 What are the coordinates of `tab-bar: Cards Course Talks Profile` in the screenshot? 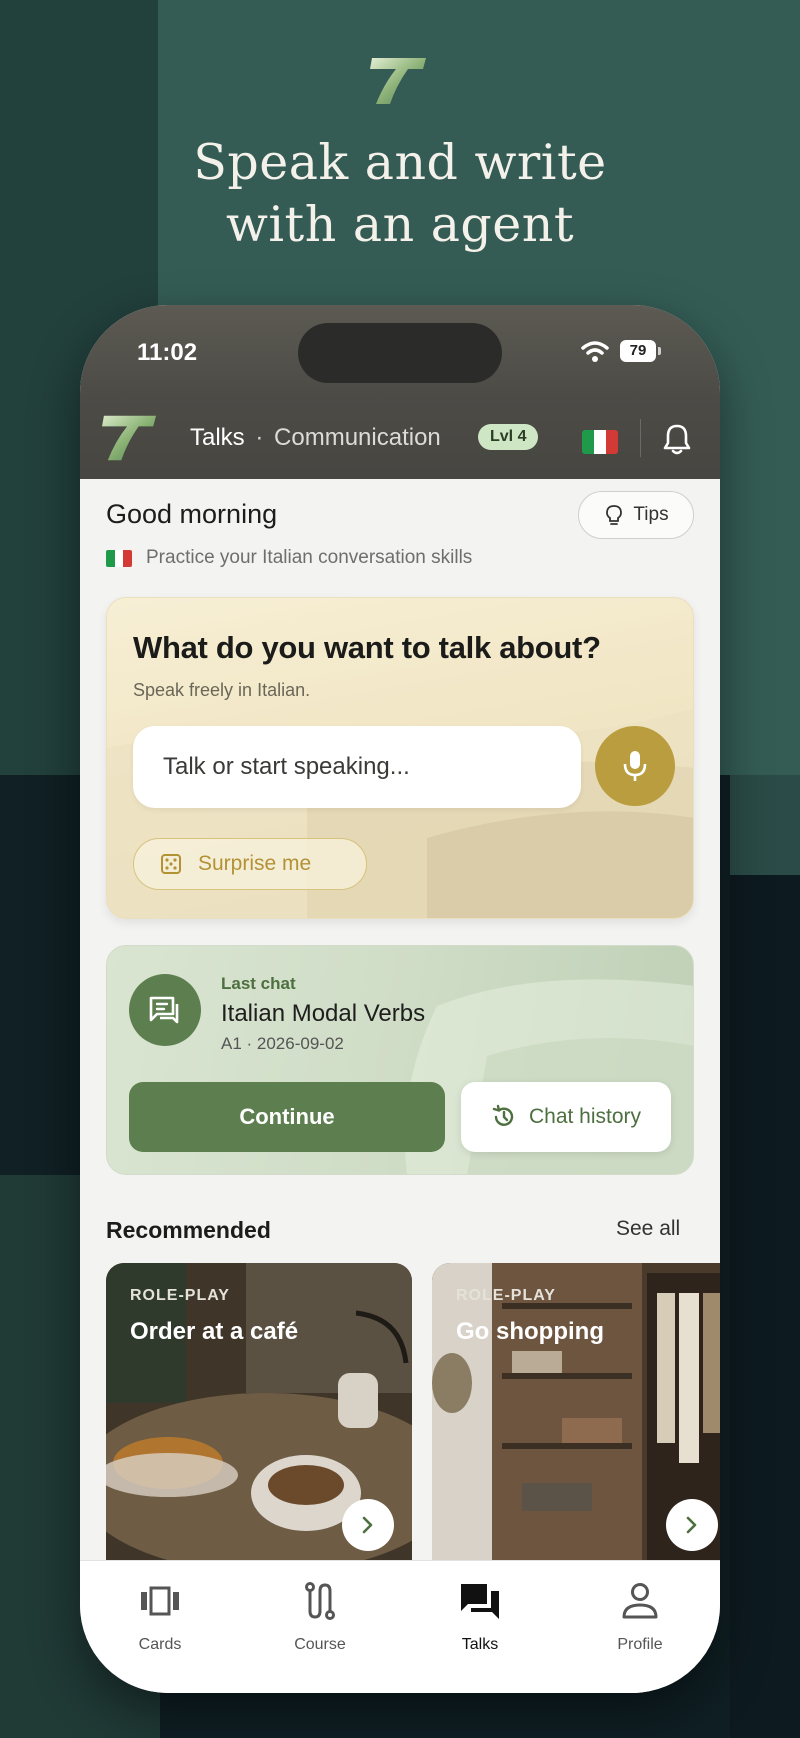 It's located at (400, 1626).